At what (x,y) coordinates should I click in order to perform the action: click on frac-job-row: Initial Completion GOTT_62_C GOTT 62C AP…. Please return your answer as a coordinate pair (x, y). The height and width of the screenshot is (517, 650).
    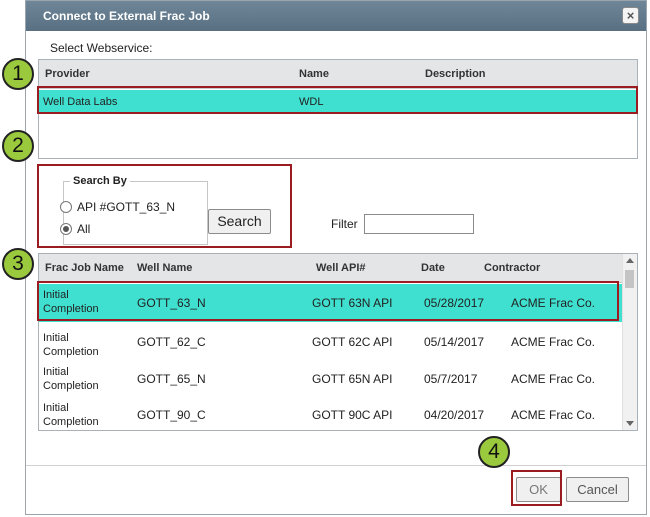
    Looking at the image, I should click on (331, 346).